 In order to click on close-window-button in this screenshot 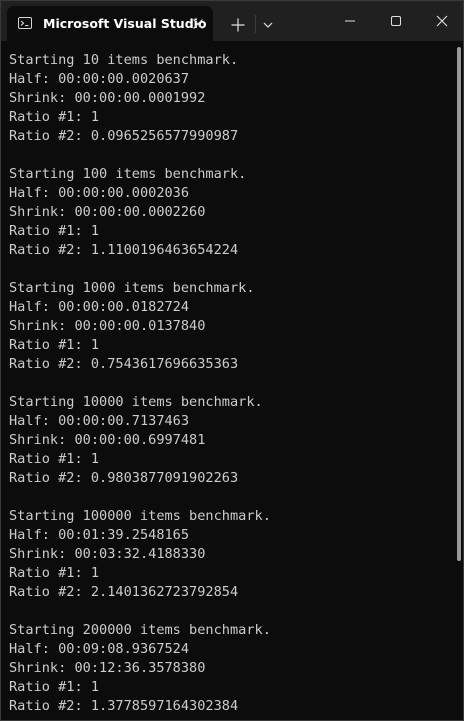, I will do `click(442, 21)`.